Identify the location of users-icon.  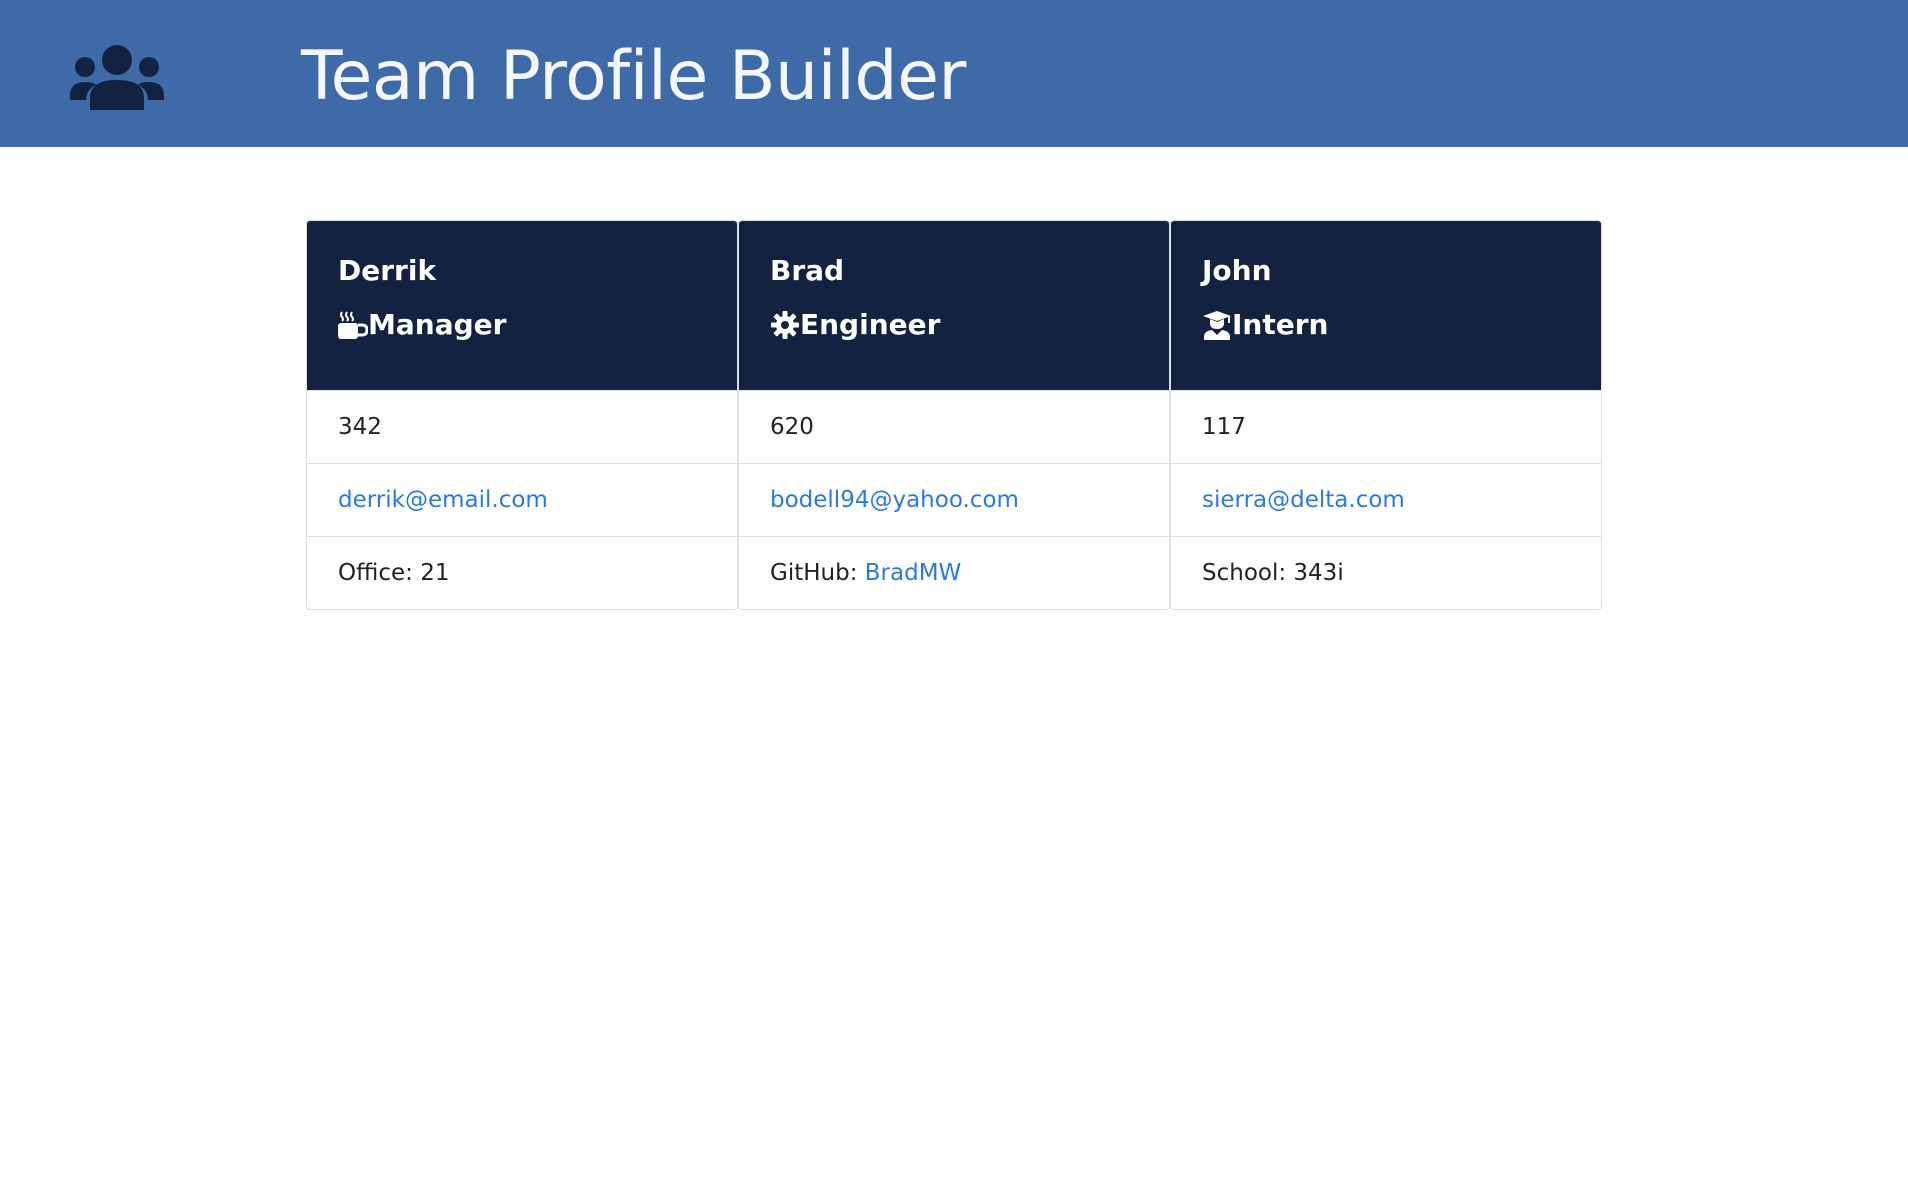
(117, 77).